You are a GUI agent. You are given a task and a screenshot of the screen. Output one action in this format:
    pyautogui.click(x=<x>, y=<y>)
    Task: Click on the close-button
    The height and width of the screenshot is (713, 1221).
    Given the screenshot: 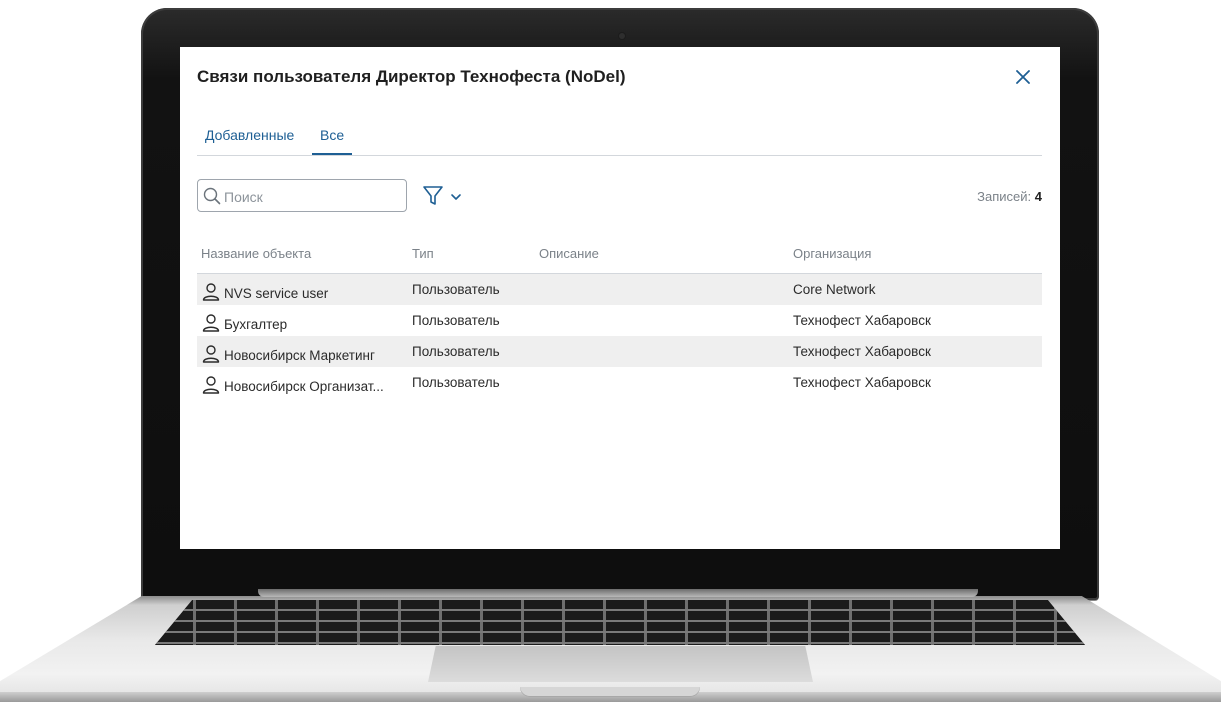 What is the action you would take?
    pyautogui.click(x=1023, y=77)
    